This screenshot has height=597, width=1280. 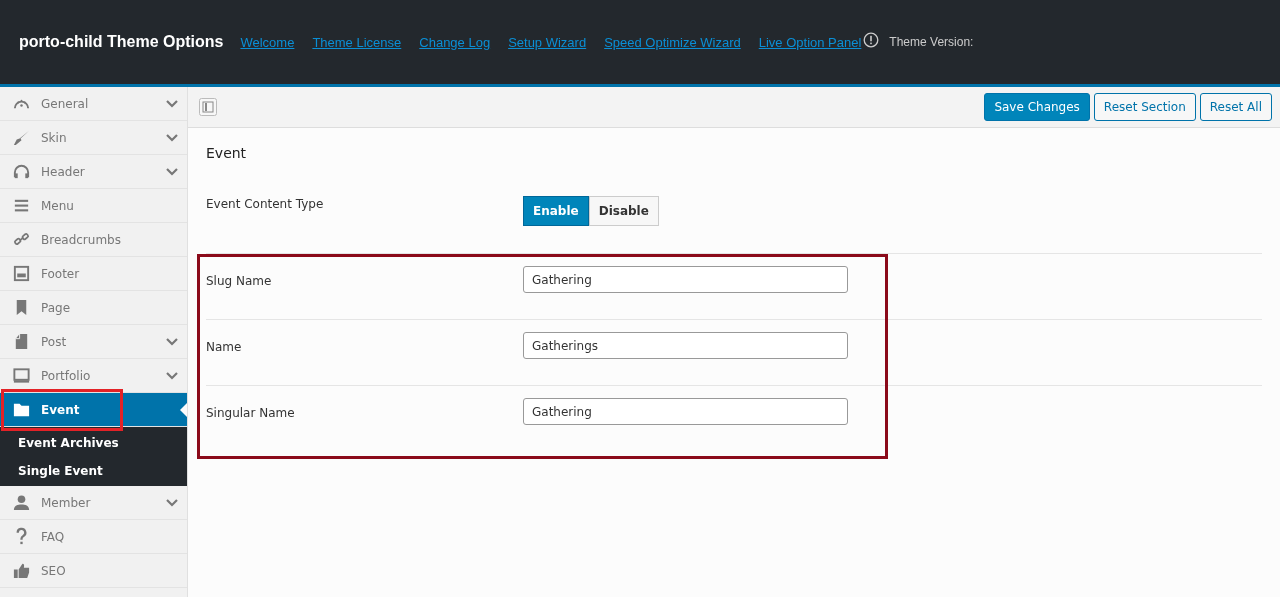 What do you see at coordinates (239, 281) in the screenshot?
I see `field-label: Slug Name` at bounding box center [239, 281].